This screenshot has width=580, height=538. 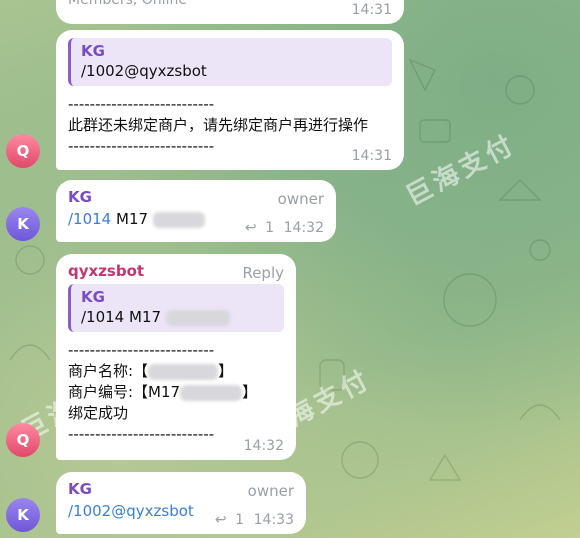 I want to click on merchant-name-line: 商户名称:【】, so click(x=151, y=371).